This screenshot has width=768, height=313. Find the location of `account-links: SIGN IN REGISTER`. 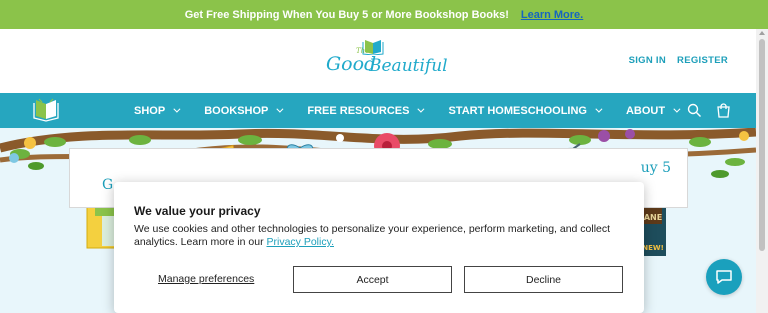

account-links: SIGN IN REGISTER is located at coordinates (678, 60).